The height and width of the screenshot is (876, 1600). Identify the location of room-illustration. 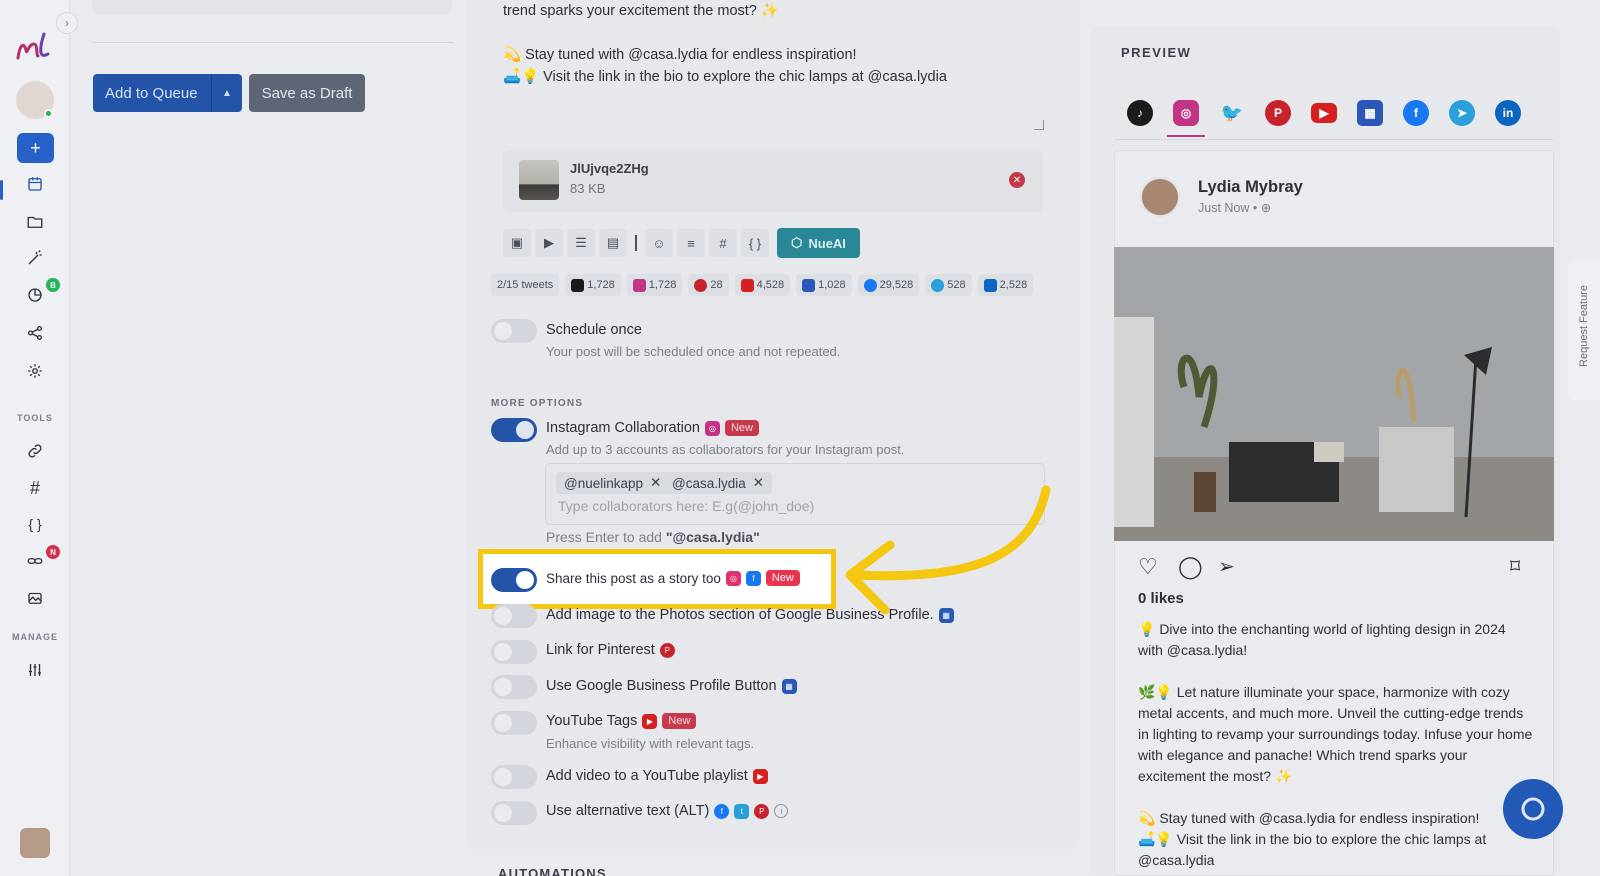
(1334, 394).